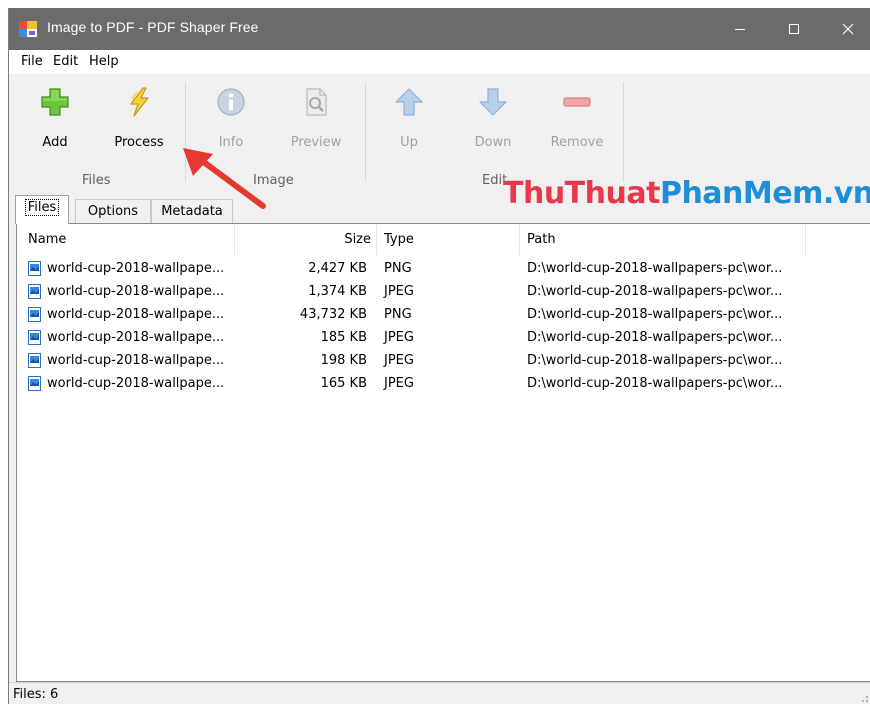 The image size is (870, 704). I want to click on info-icon, so click(231, 102).